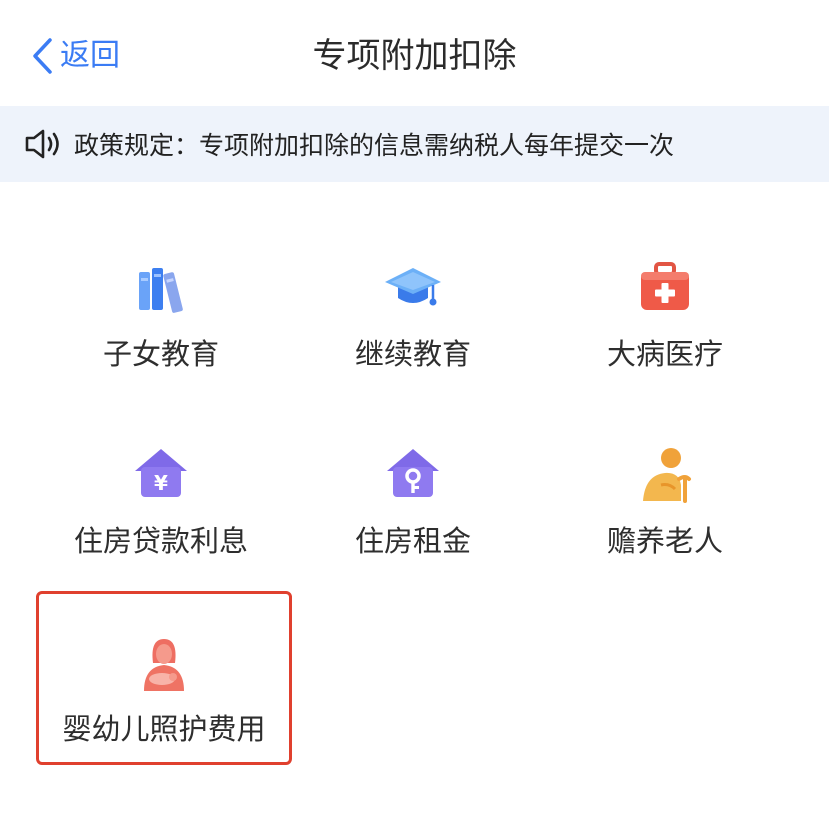  I want to click on house-yen-icon: ¥, so click(161, 473).